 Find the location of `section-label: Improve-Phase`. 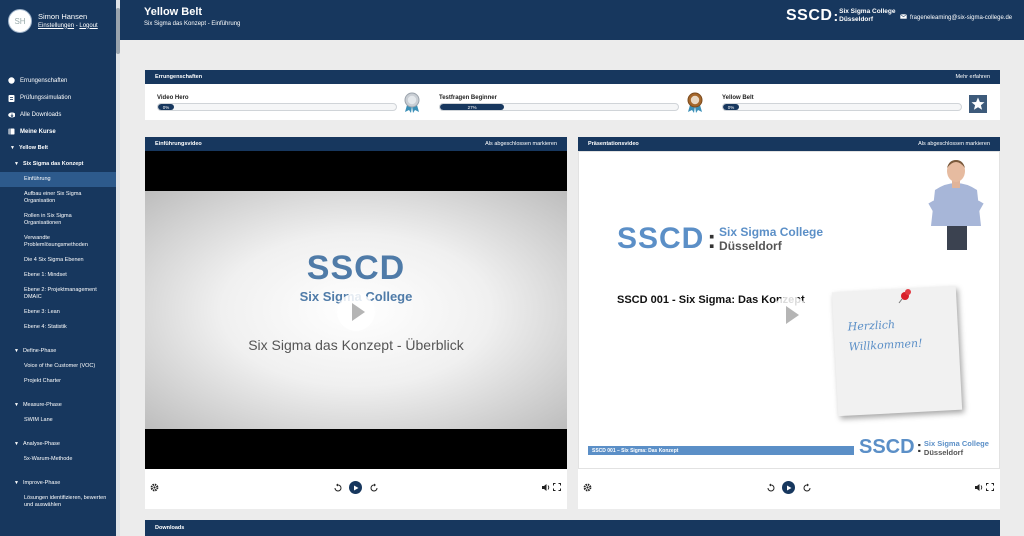

section-label: Improve-Phase is located at coordinates (41, 483).